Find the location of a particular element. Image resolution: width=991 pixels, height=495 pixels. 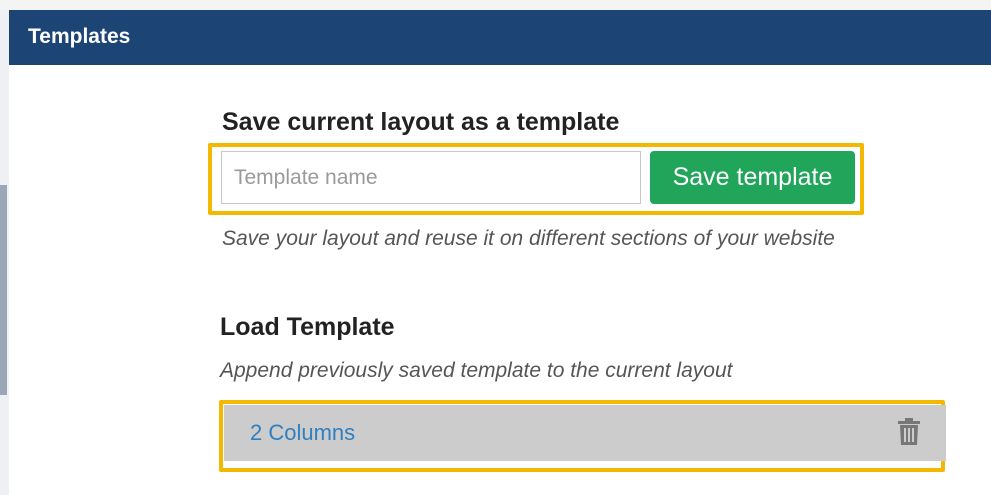

background-strip is located at coordinates (495, 5).